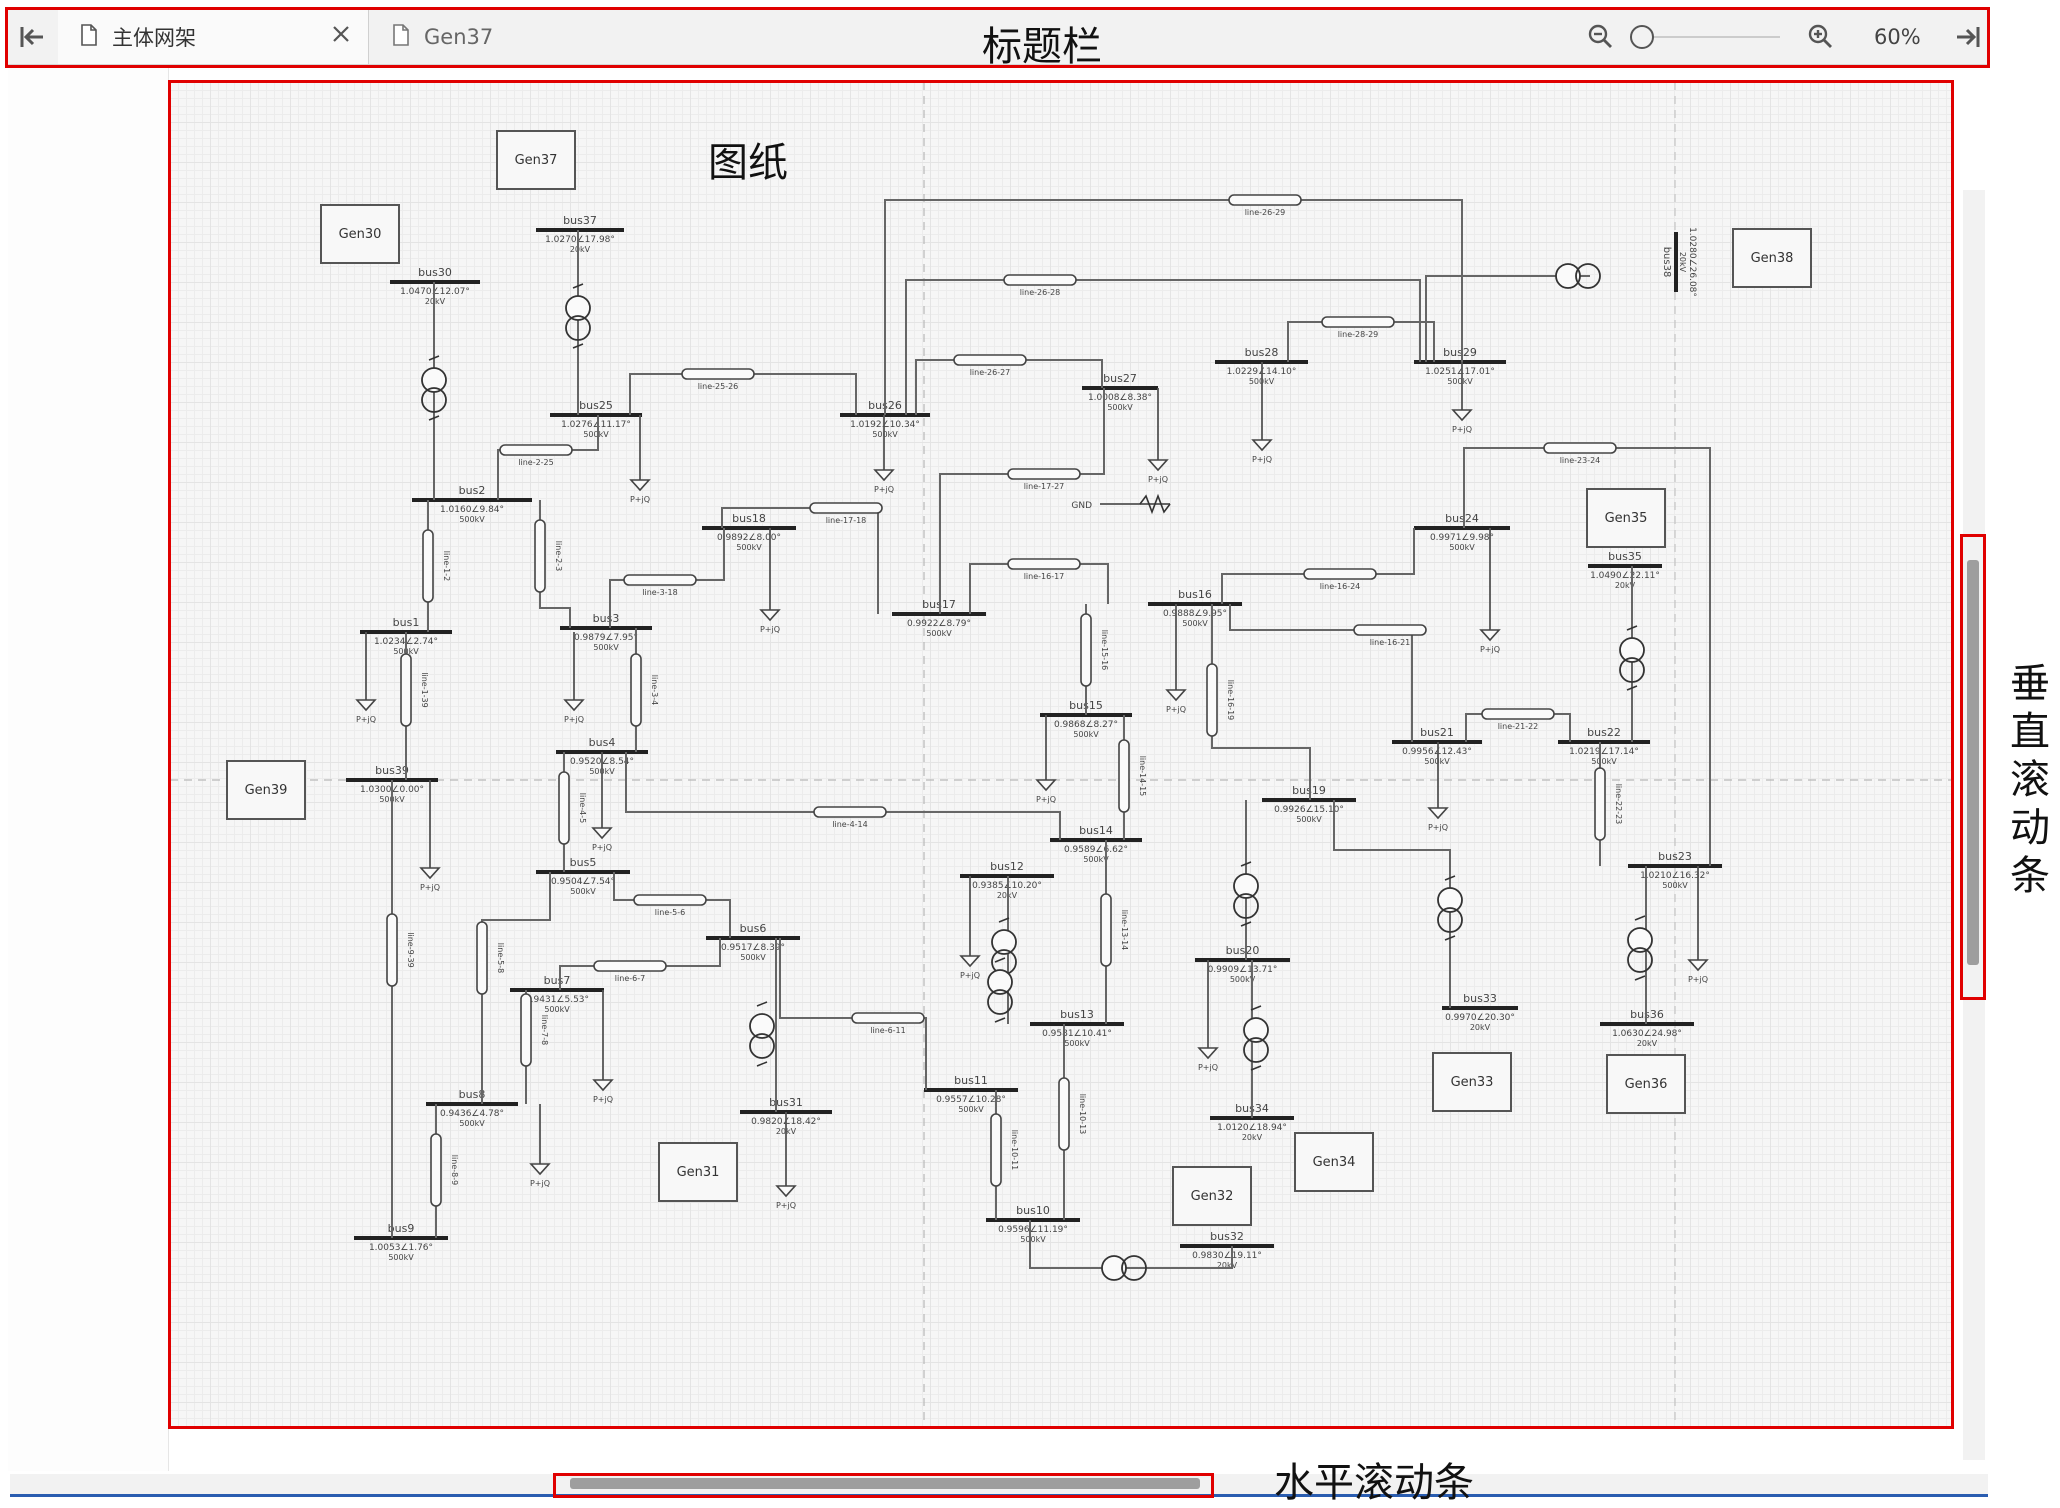  I want to click on bus-value-bus14: 0.9589∠6.62°, so click(1096, 850).